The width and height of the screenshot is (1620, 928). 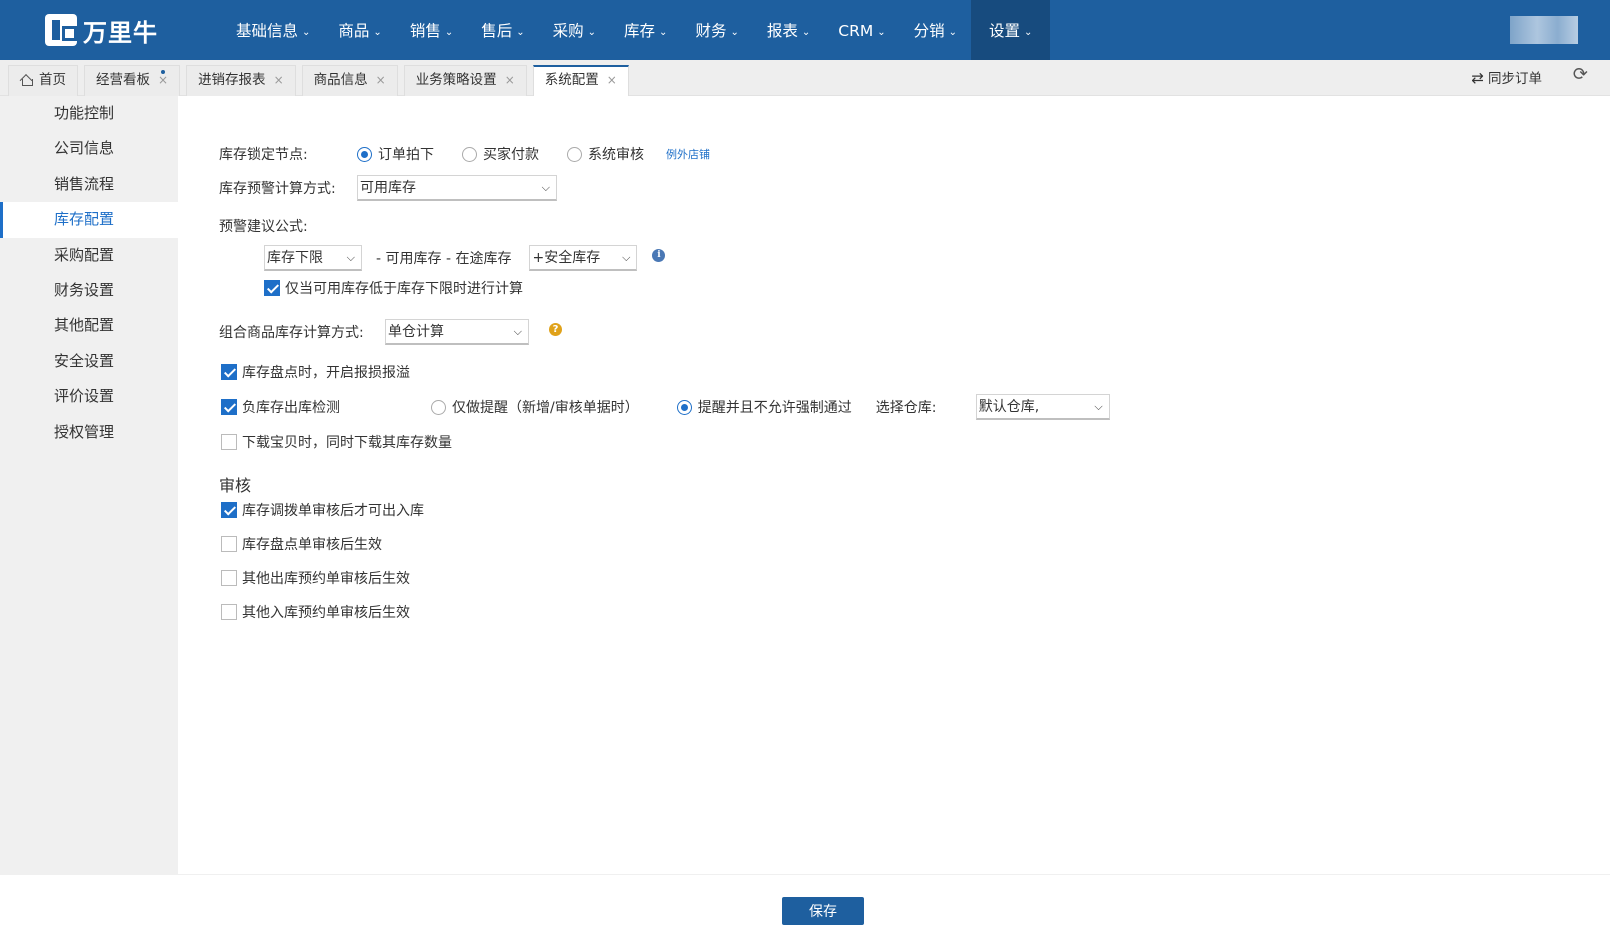 I want to click on radio-system-audit: 系统审核, so click(x=605, y=154).